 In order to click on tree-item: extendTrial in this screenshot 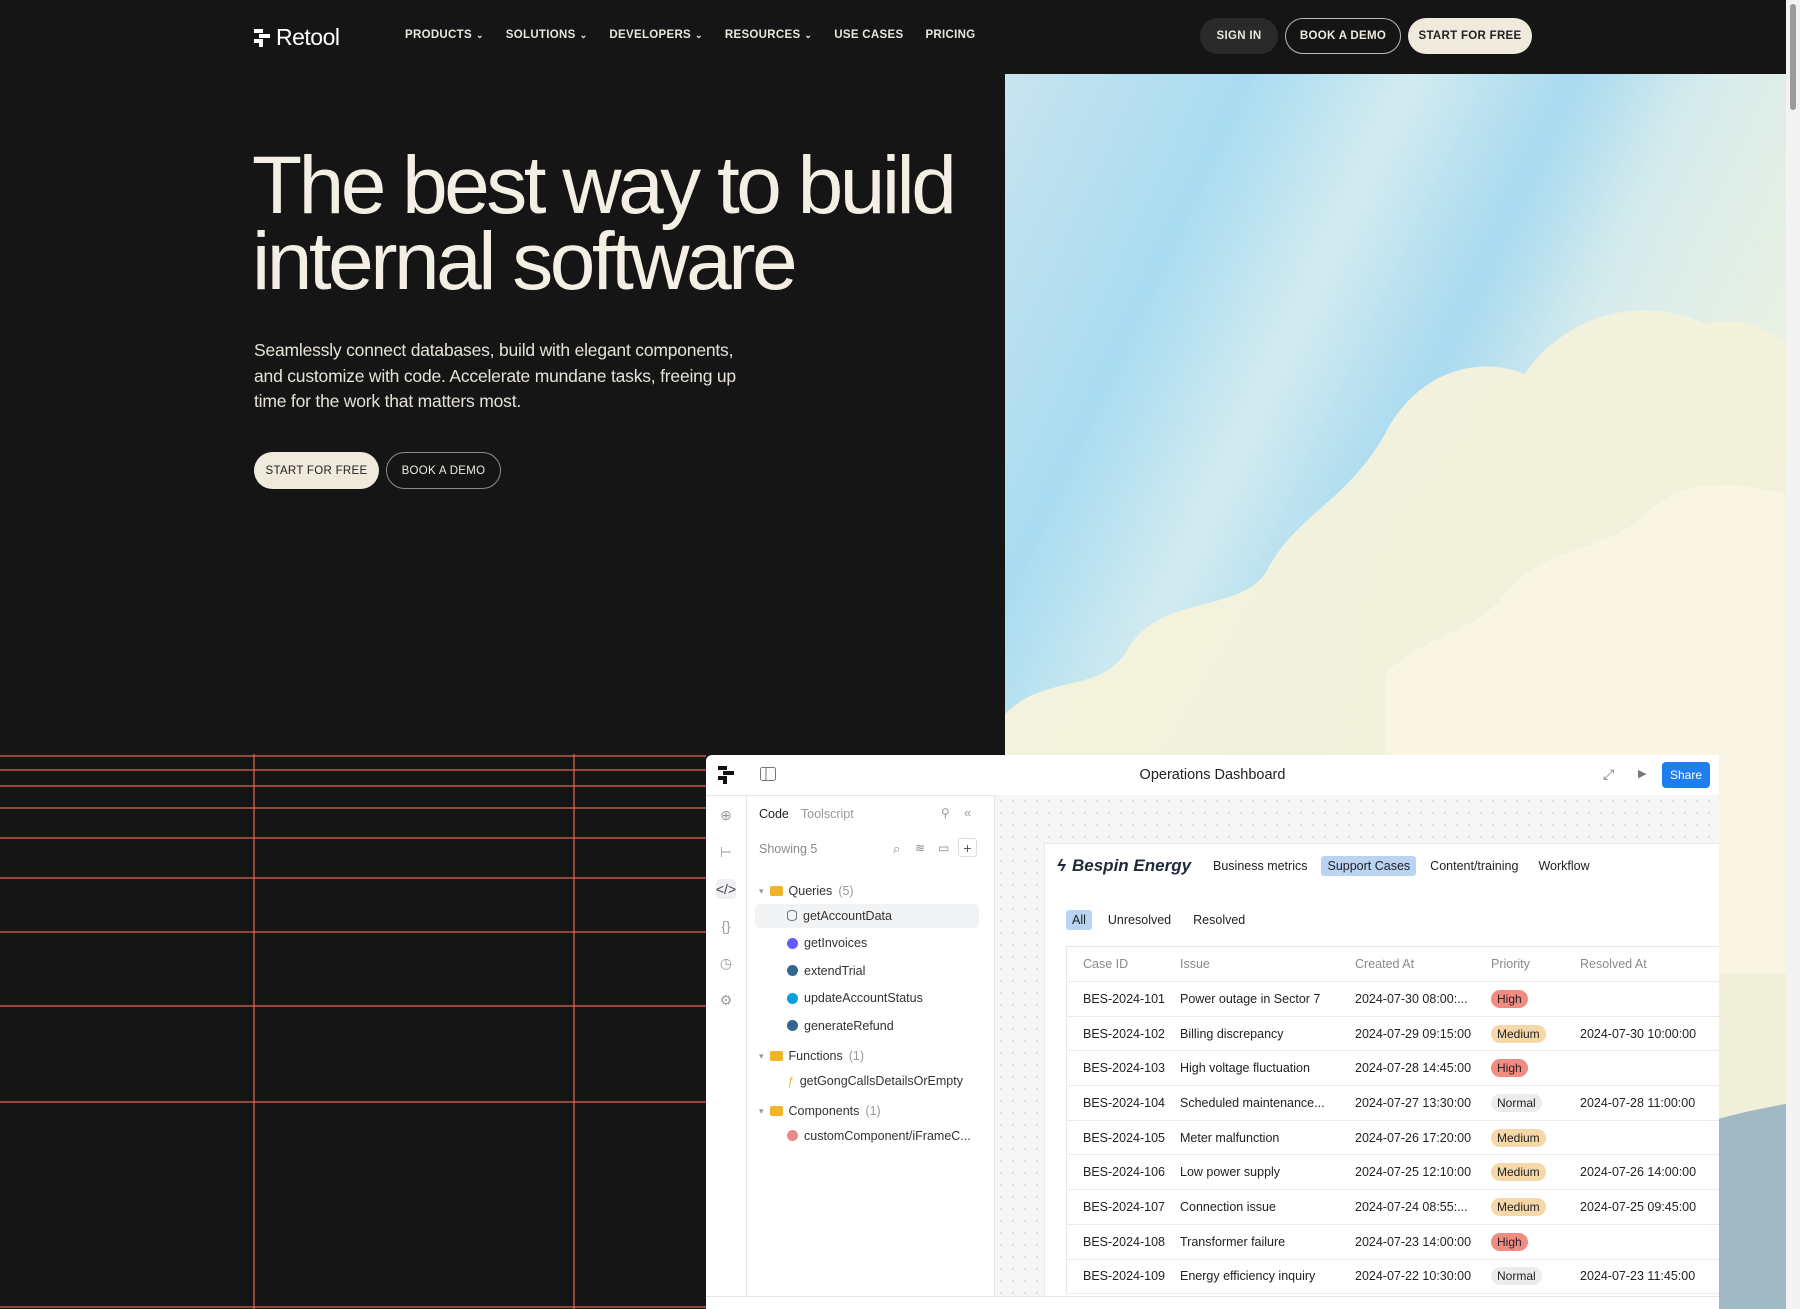, I will do `click(867, 971)`.